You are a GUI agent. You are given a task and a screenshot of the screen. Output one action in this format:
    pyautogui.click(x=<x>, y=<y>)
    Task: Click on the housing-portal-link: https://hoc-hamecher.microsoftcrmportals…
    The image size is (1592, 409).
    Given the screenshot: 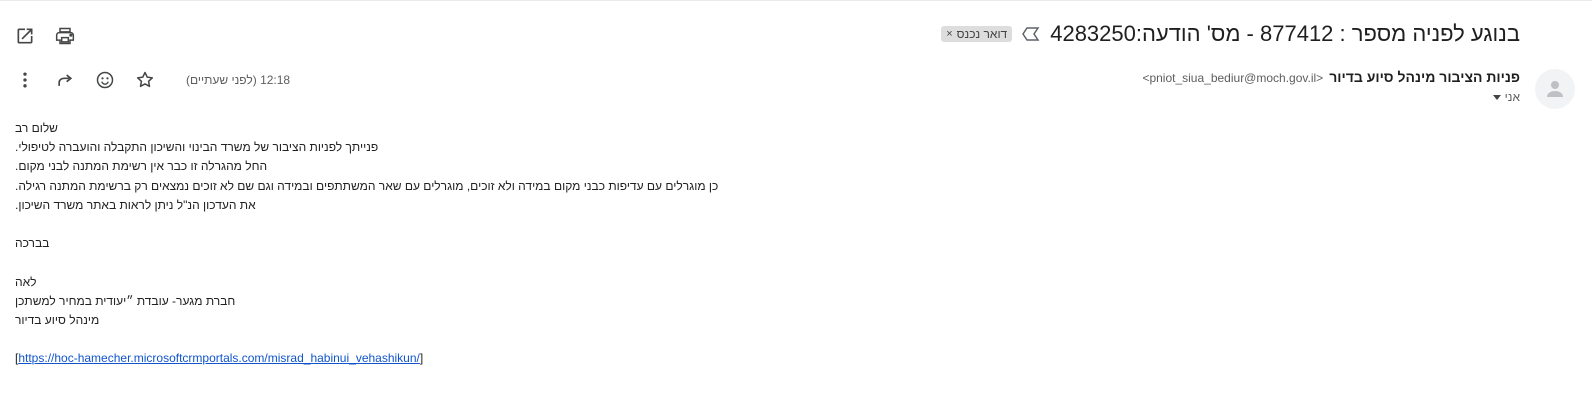 What is the action you would take?
    pyautogui.click(x=219, y=358)
    